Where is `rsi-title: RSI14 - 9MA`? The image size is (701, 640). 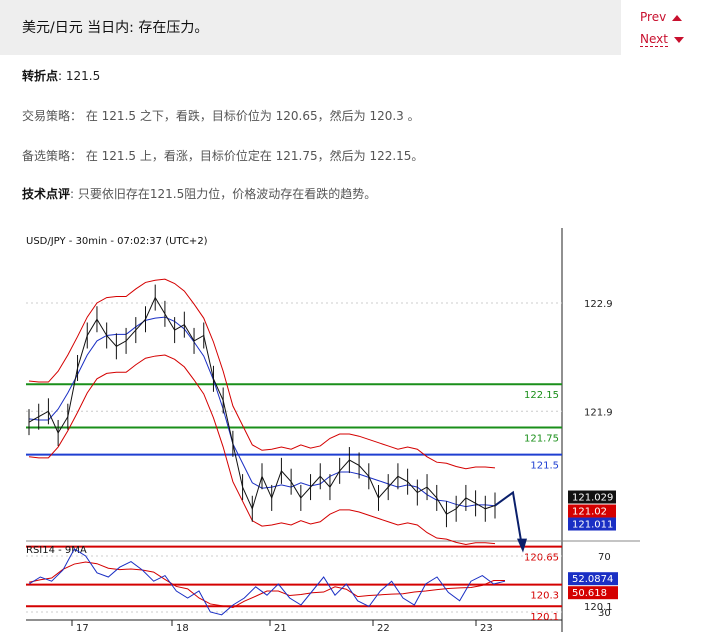
rsi-title: RSI14 - 9MA is located at coordinates (56, 550).